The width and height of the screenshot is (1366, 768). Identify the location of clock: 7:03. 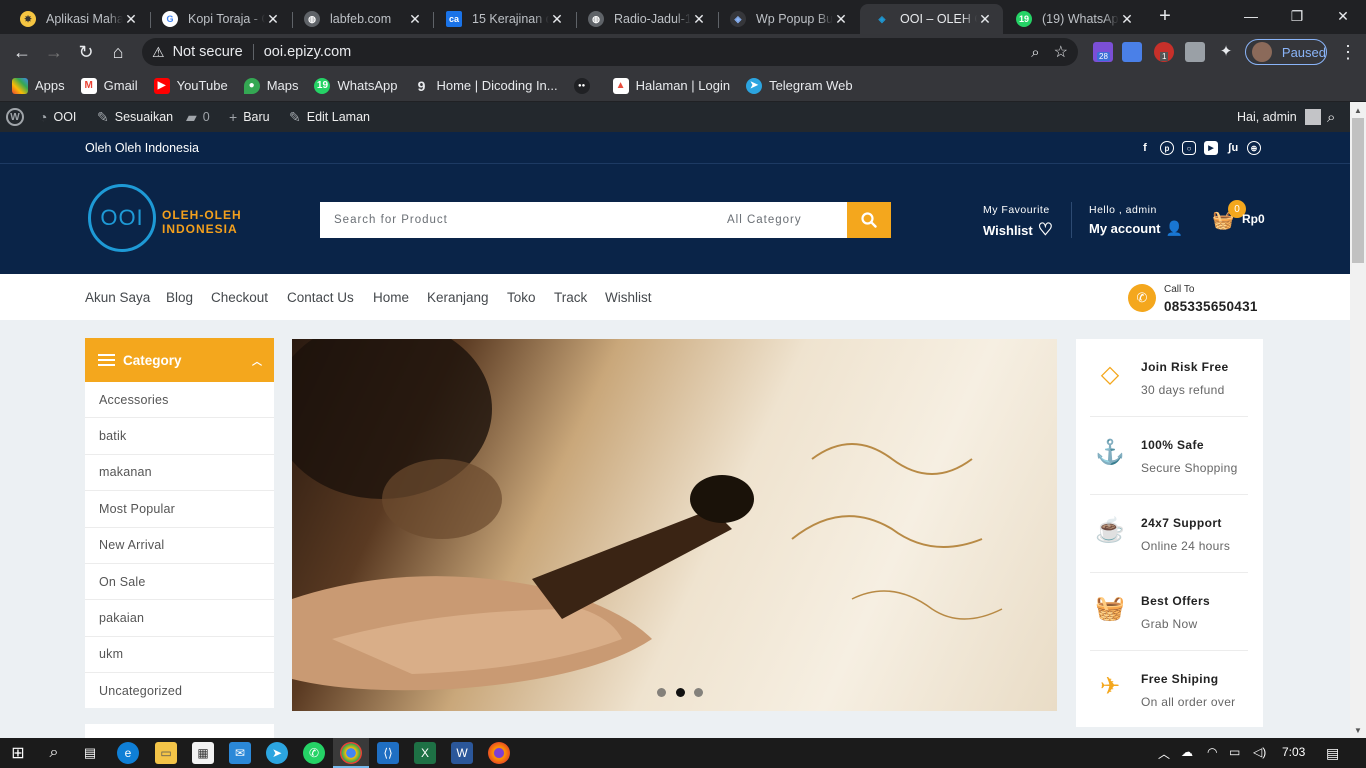
(1293, 752).